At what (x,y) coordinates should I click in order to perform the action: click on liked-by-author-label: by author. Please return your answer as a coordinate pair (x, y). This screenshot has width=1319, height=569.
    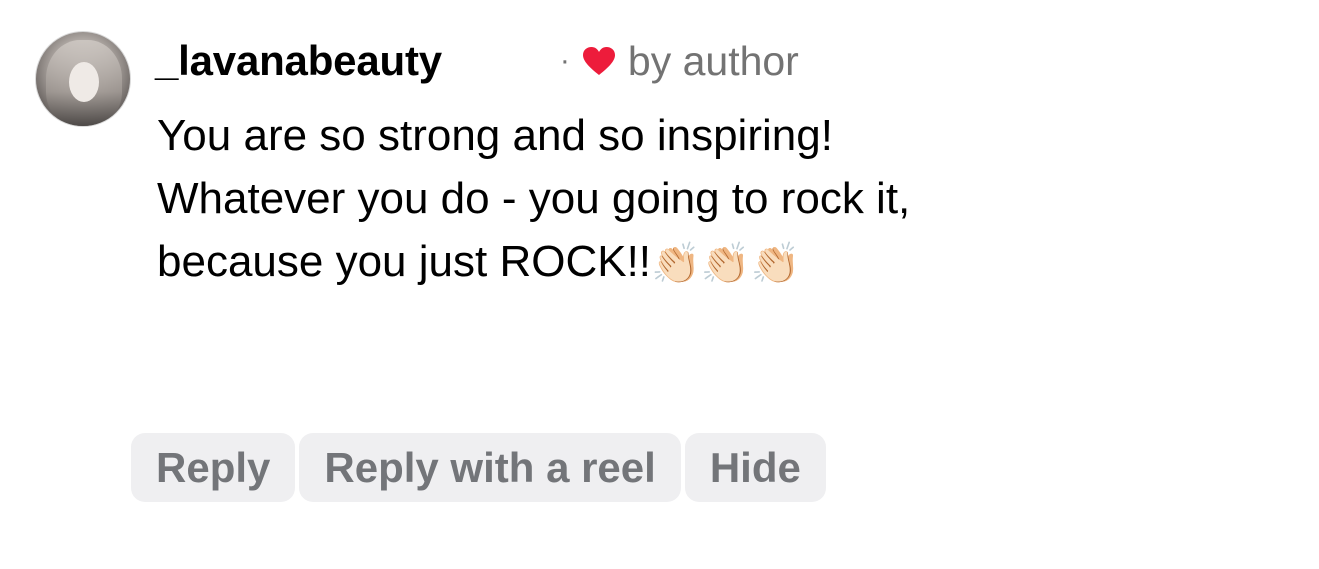
    Looking at the image, I should click on (713, 60).